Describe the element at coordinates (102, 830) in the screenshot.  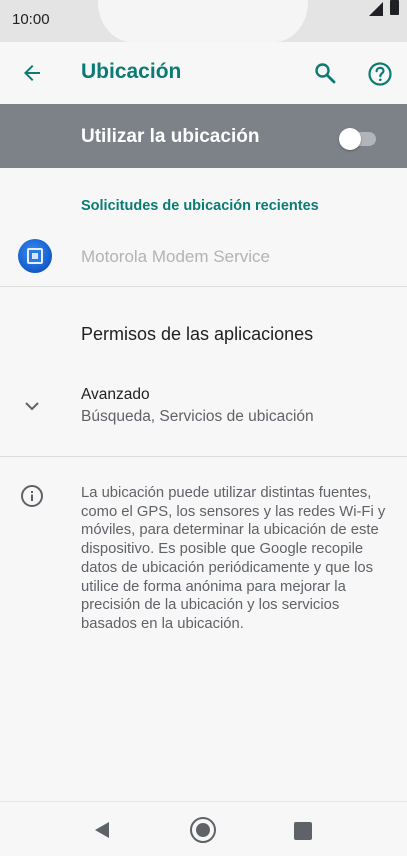
I see `triangle-back-icon` at that location.